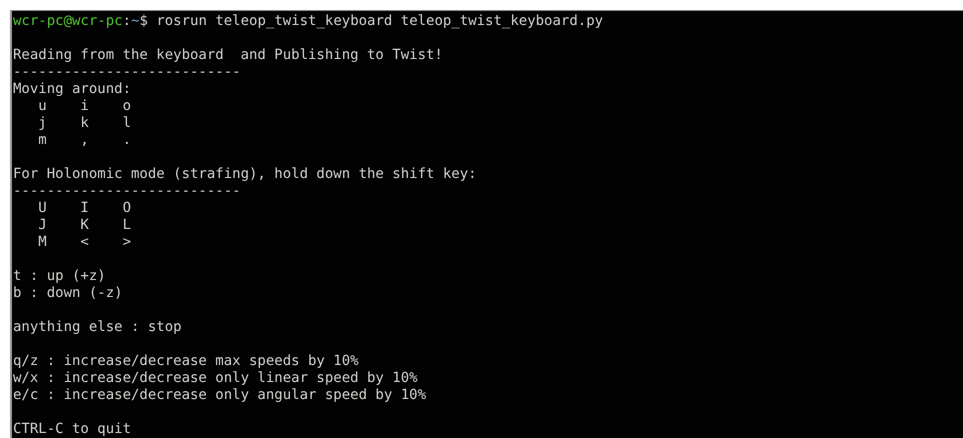 This screenshot has width=963, height=438. I want to click on command-text: rosrun teleop_twist_keyboard teleop_twist_keyboard.py, so click(380, 21).